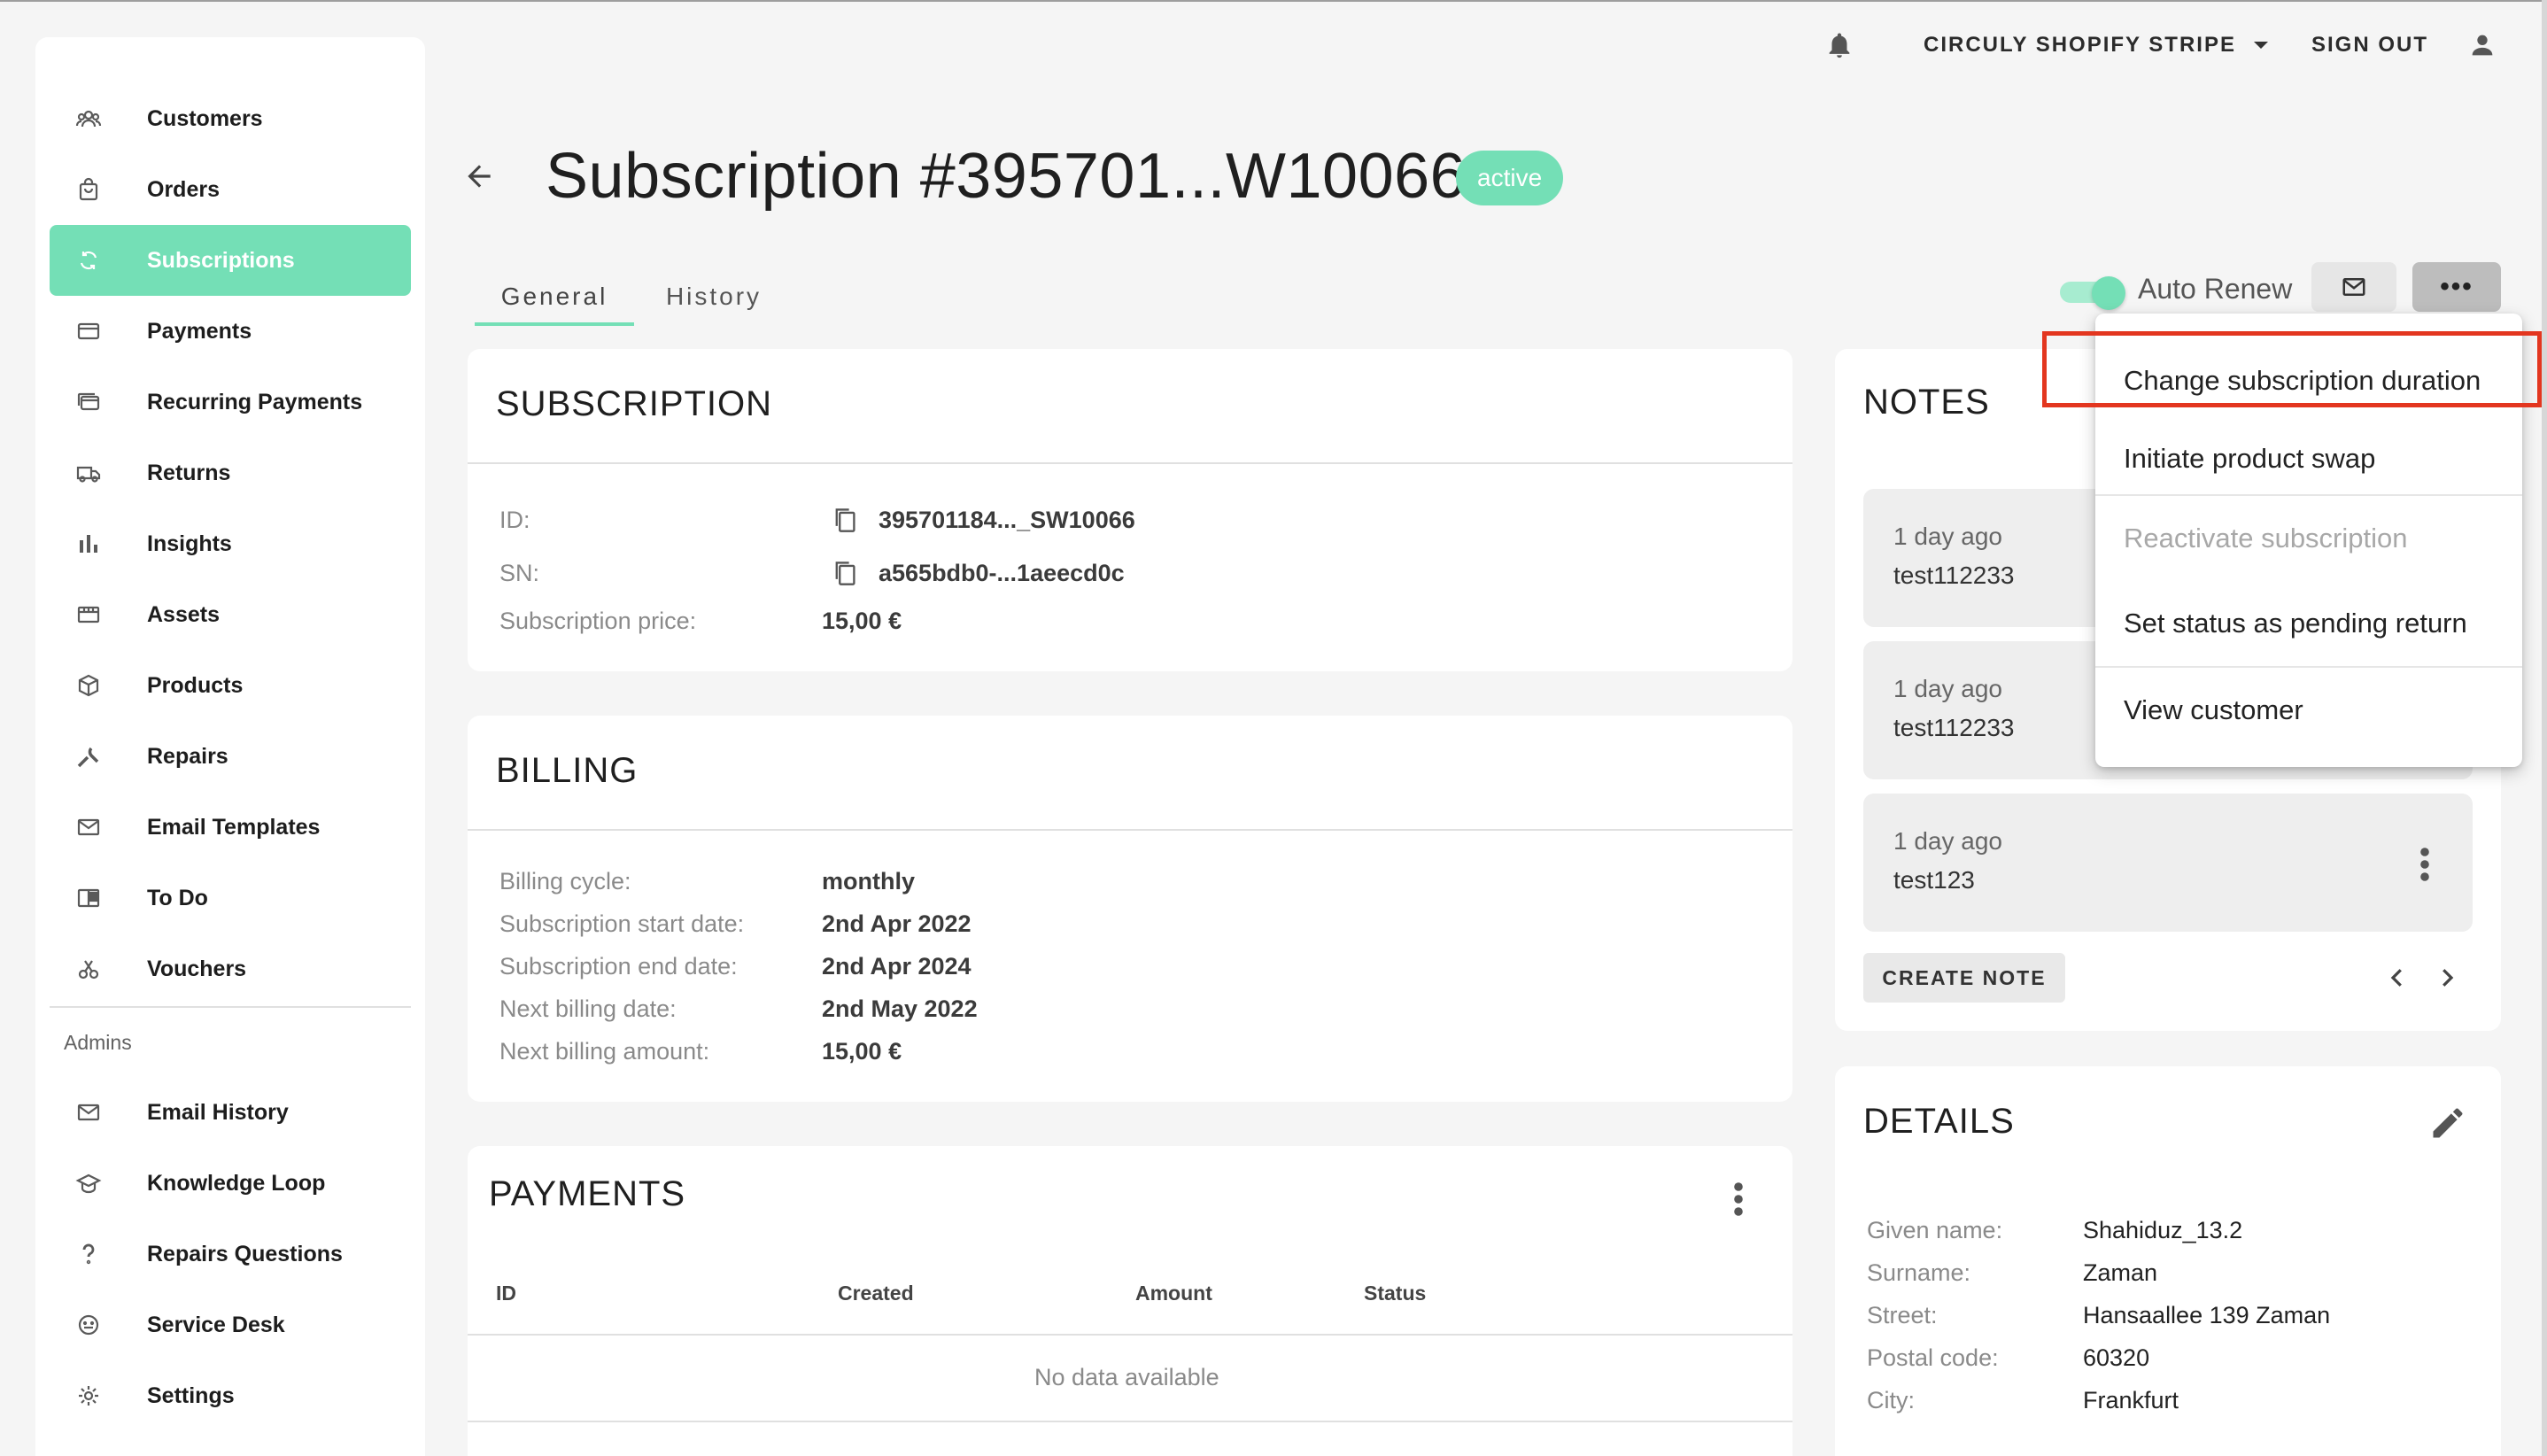  What do you see at coordinates (1130, 1335) in the screenshot?
I see `payments-header-divider` at bounding box center [1130, 1335].